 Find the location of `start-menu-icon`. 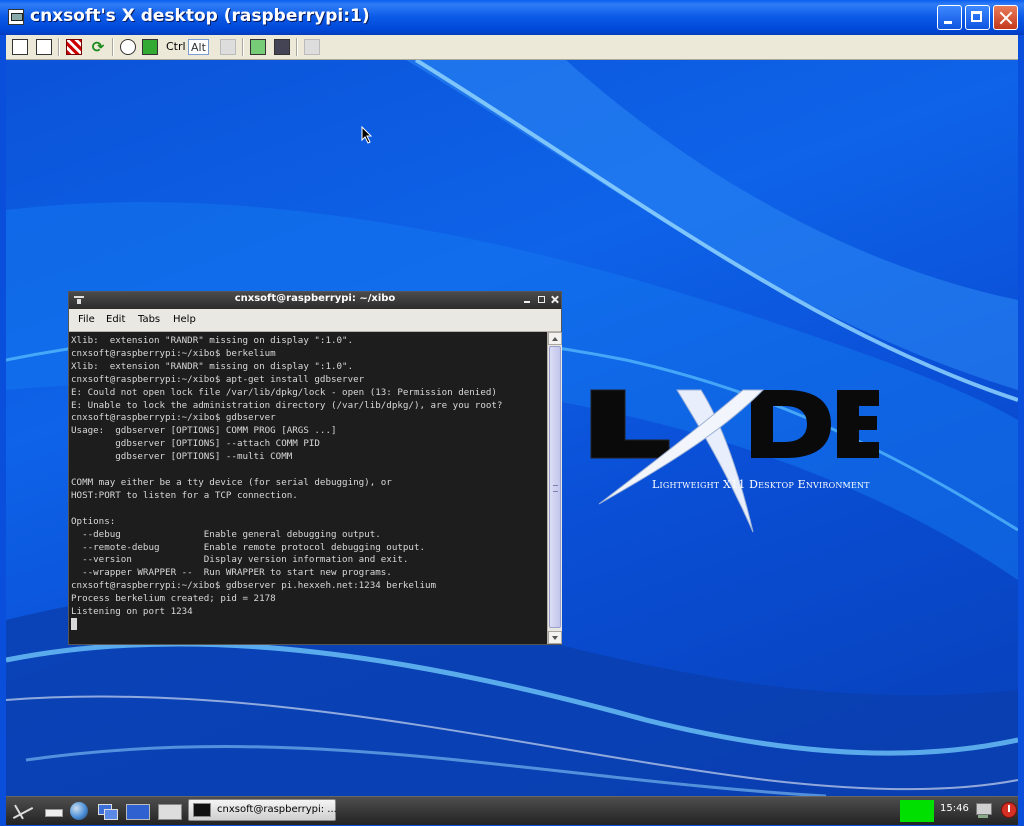

start-menu-icon is located at coordinates (150, 47).